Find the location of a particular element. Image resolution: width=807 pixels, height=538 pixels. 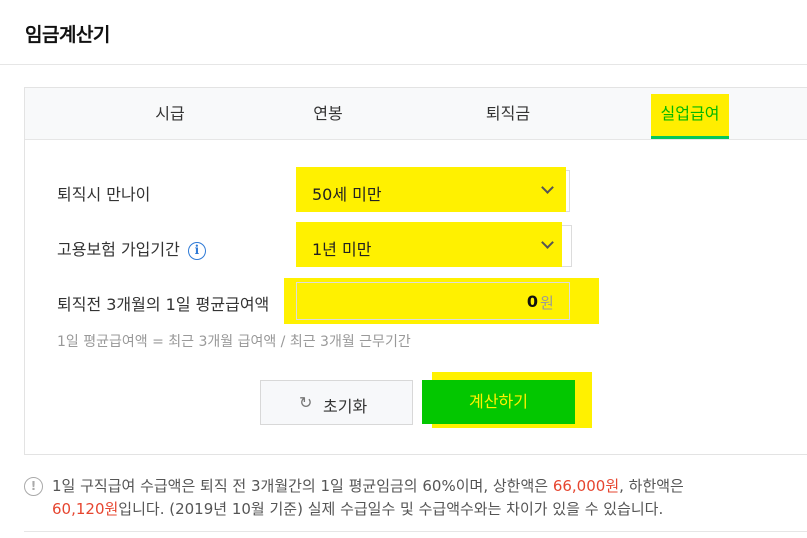

exclamation-circle-icon: ! is located at coordinates (33, 486).